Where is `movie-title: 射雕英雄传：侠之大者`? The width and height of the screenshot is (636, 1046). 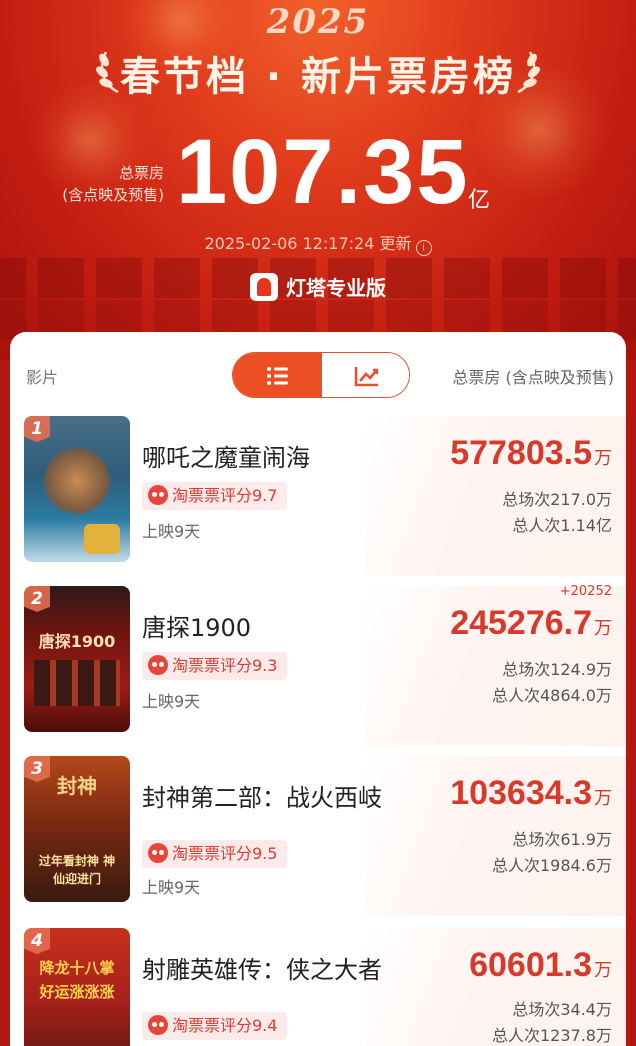 movie-title: 射雕英雄传：侠之大者 is located at coordinates (265, 970).